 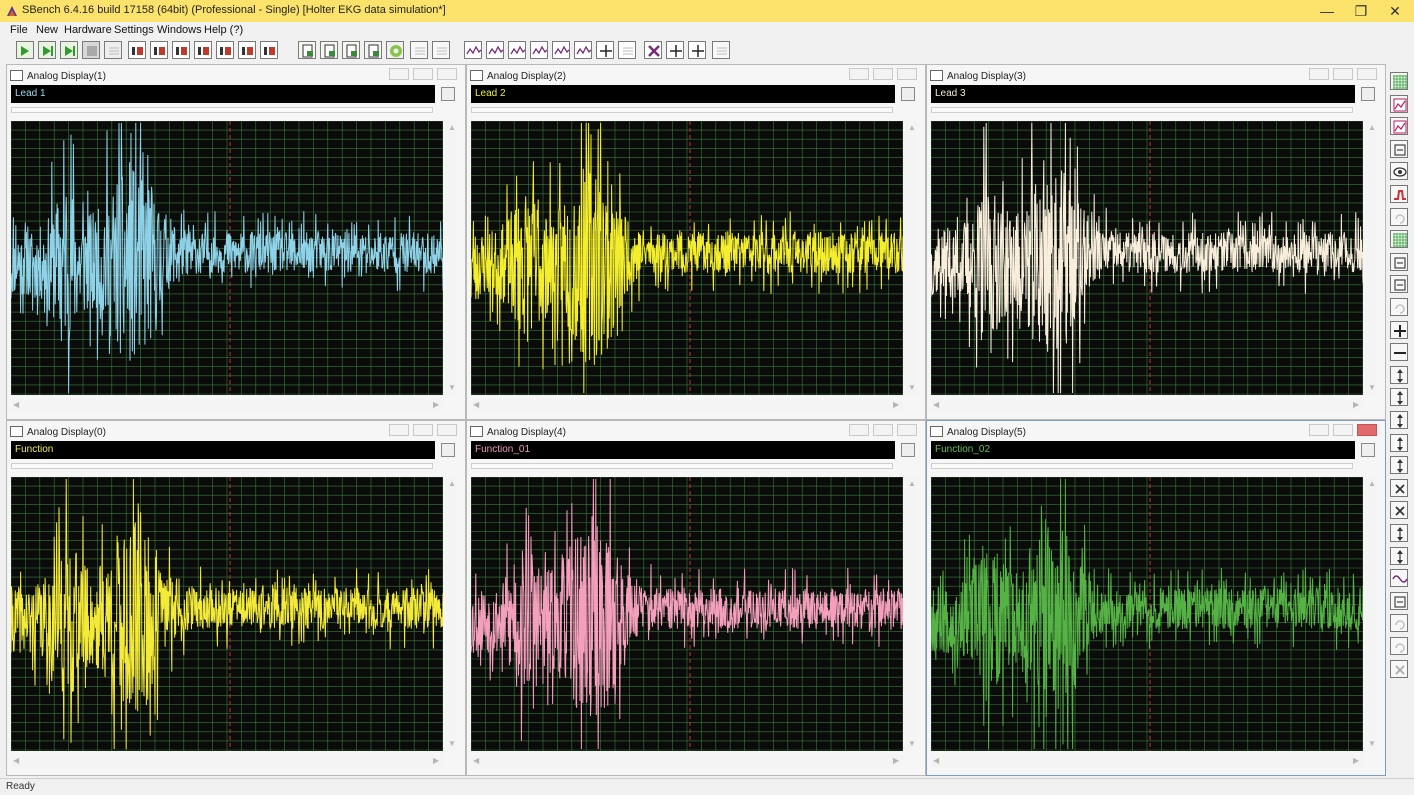 I want to click on menu-hardware: Hardware, so click(x=88, y=30).